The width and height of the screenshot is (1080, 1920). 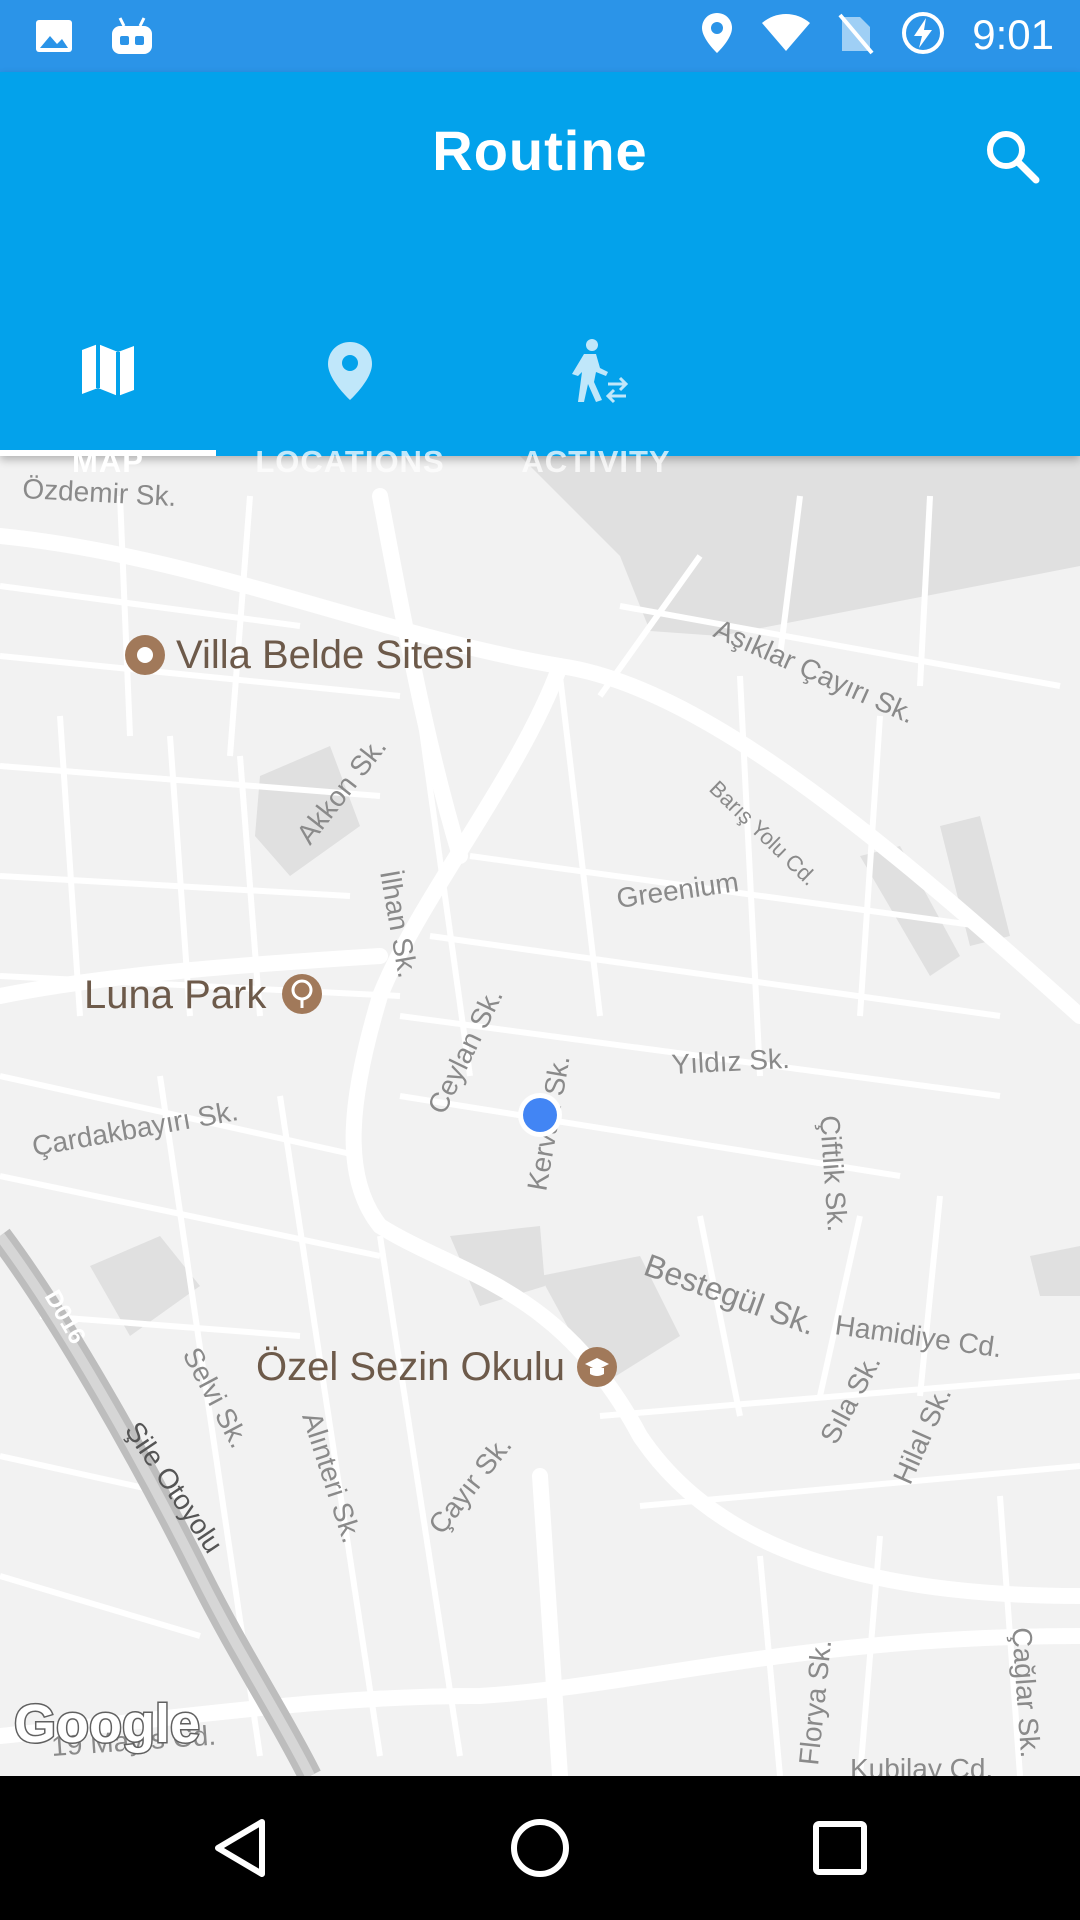 What do you see at coordinates (350, 275) in the screenshot?
I see `tab-locations: LOCATIONS` at bounding box center [350, 275].